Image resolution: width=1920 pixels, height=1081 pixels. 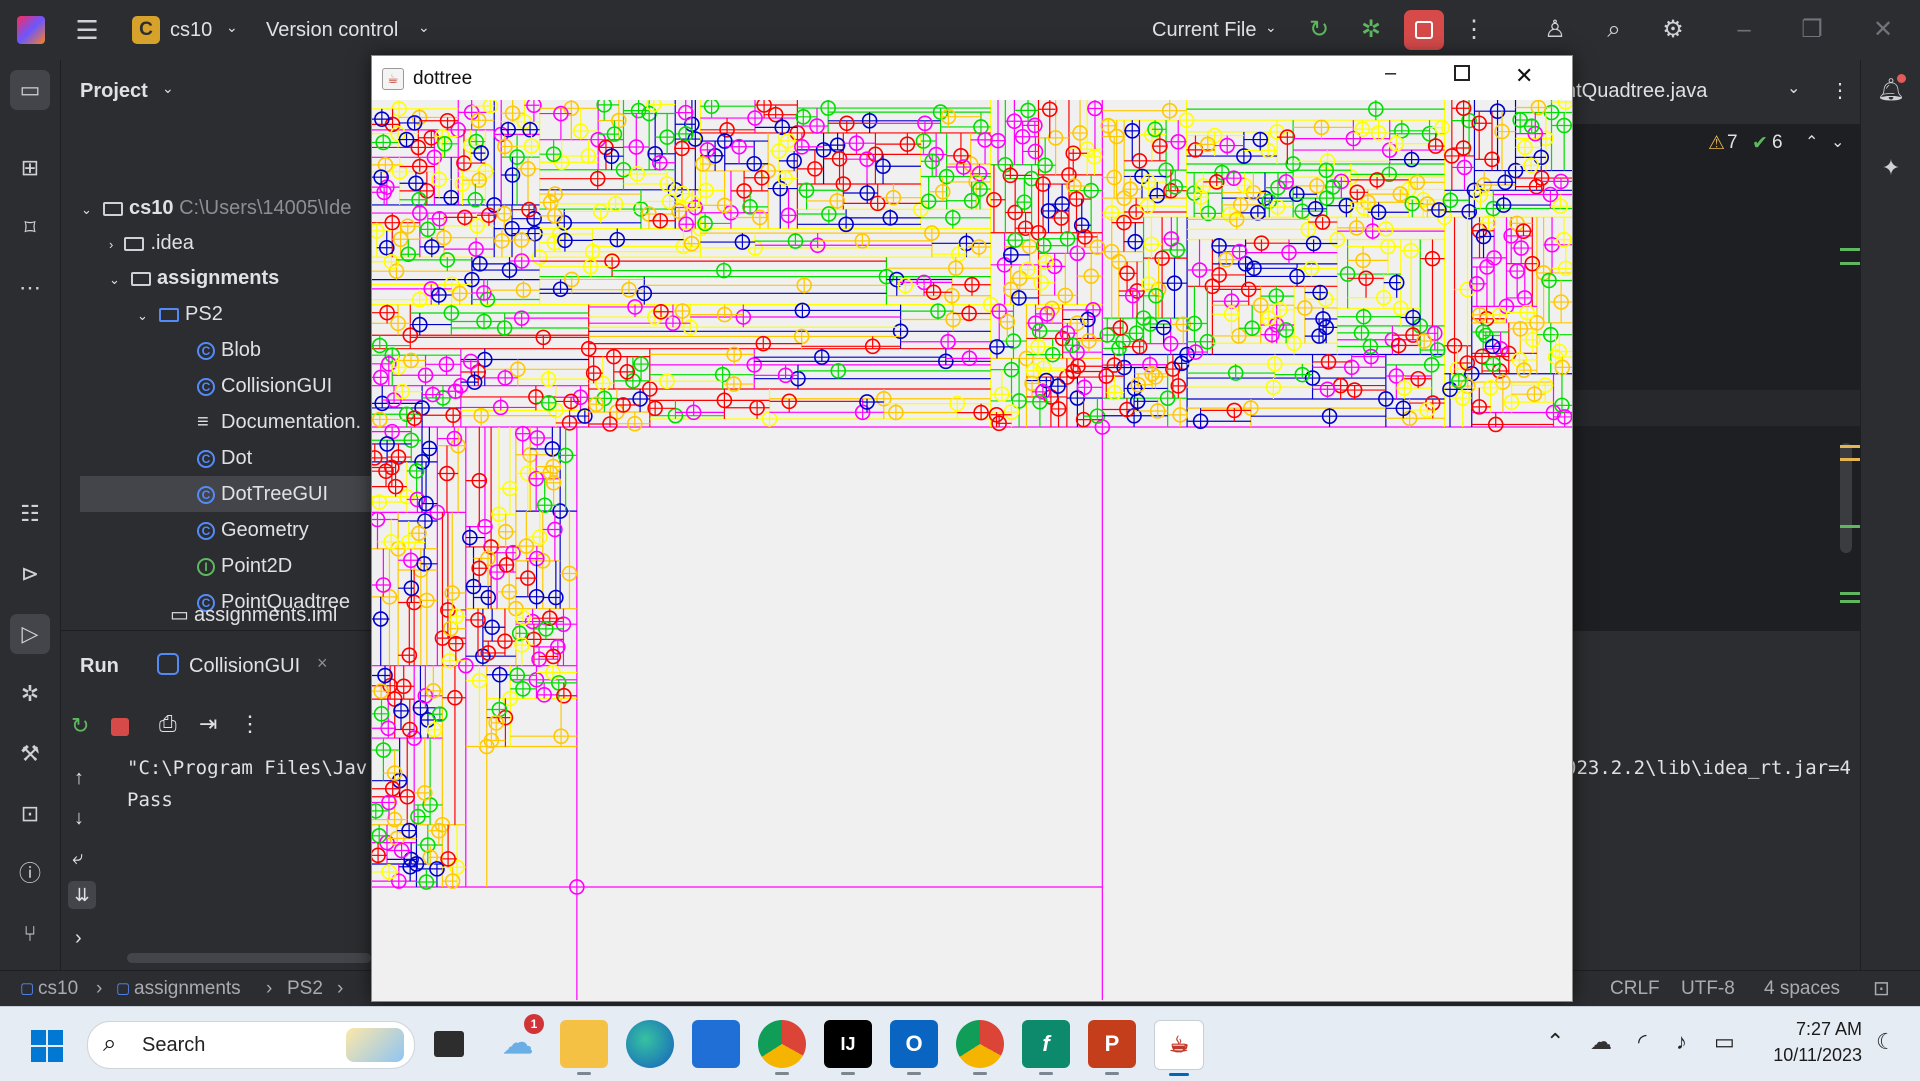 I want to click on run-tab-collisiongui: CollisionGUI, so click(x=244, y=666).